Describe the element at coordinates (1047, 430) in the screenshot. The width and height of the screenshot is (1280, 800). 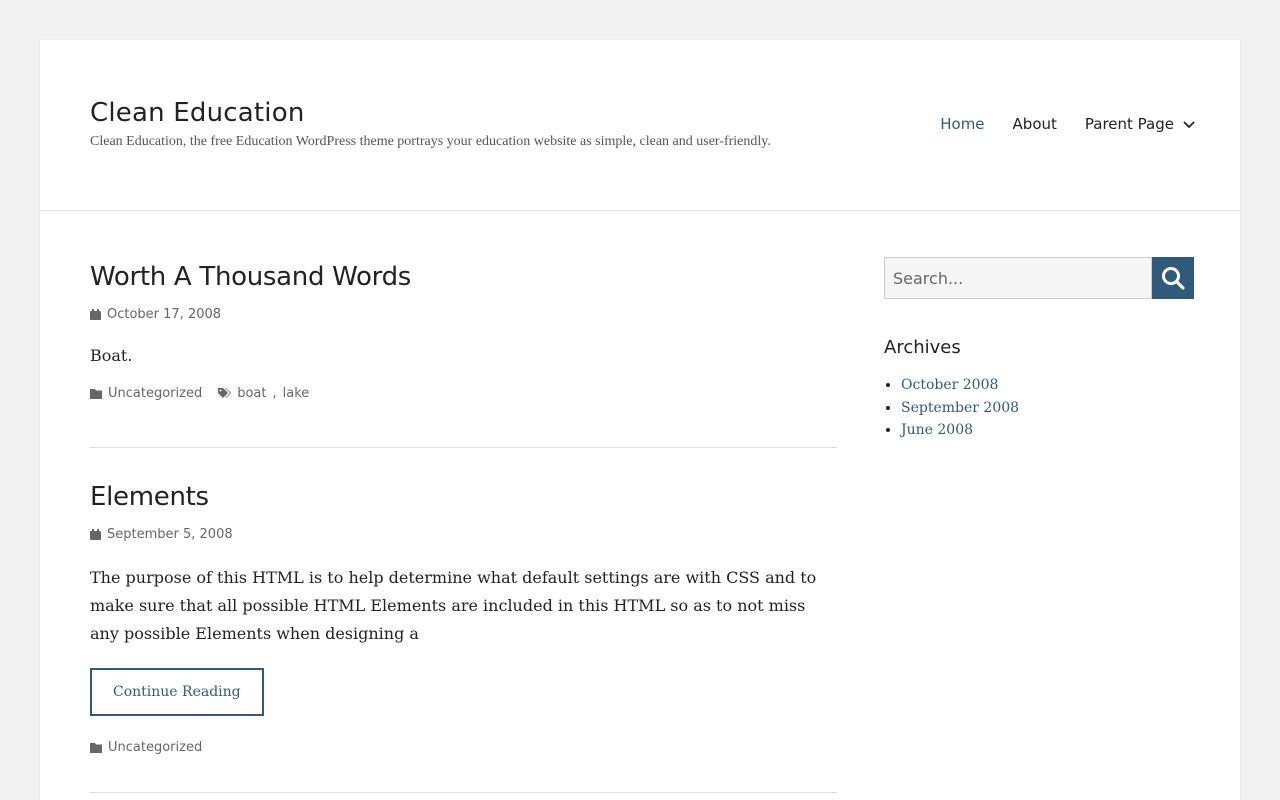
I see `archive-item: June 2008` at that location.